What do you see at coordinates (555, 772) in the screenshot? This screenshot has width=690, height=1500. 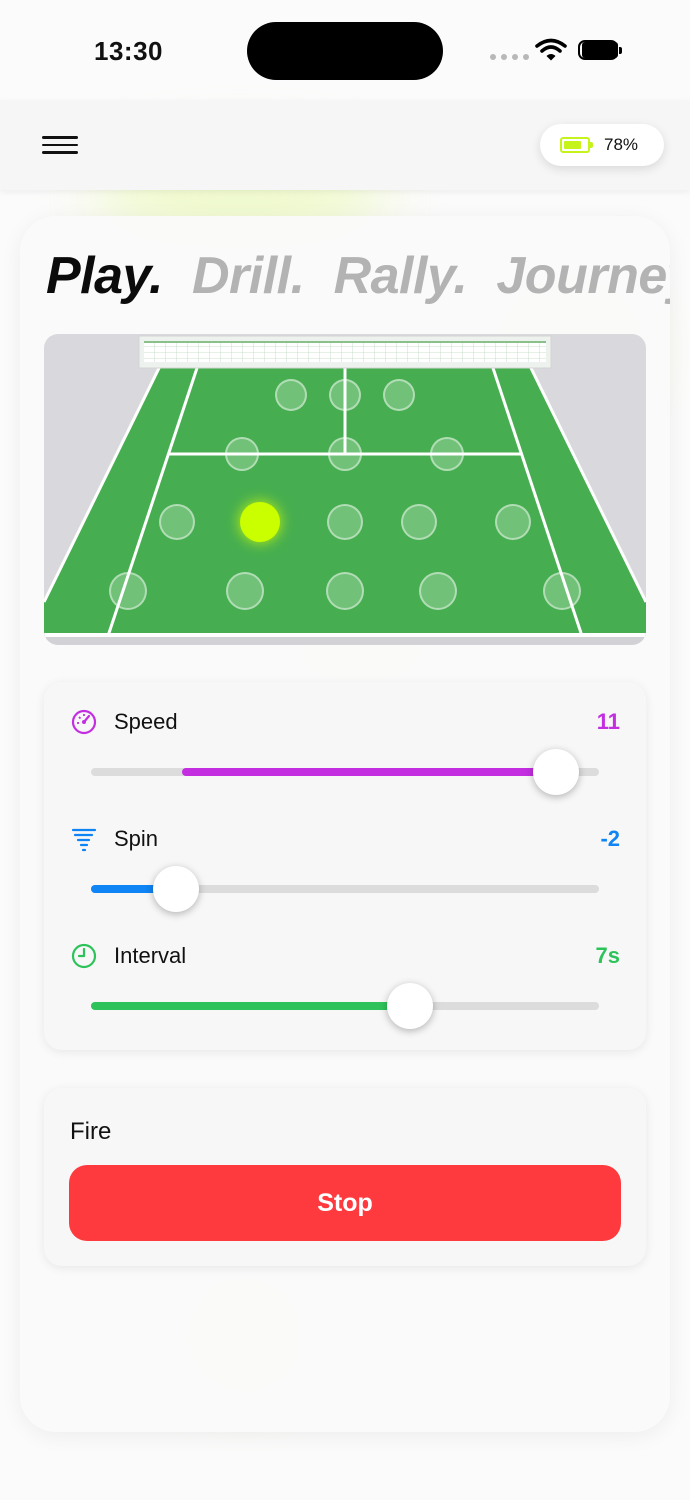 I see `speed-slider-thumb` at bounding box center [555, 772].